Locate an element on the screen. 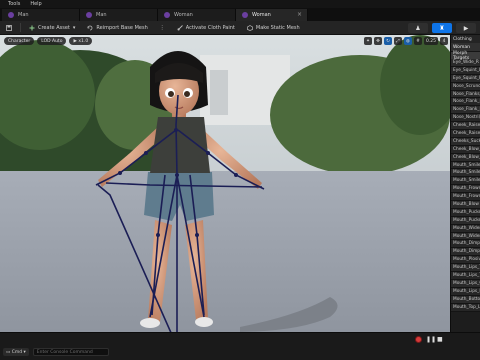 The width and height of the screenshot is (480, 360). record-icon is located at coordinates (418, 339).